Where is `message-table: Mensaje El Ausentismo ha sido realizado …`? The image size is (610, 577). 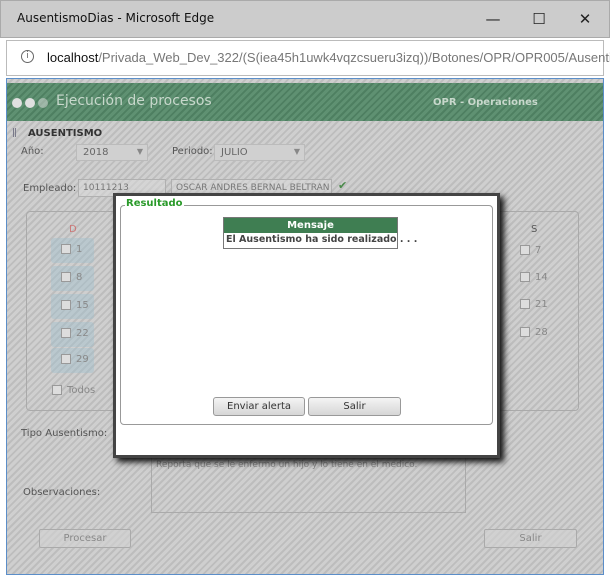 message-table: Mensaje El Ausentismo ha sido realizado … is located at coordinates (320, 233).